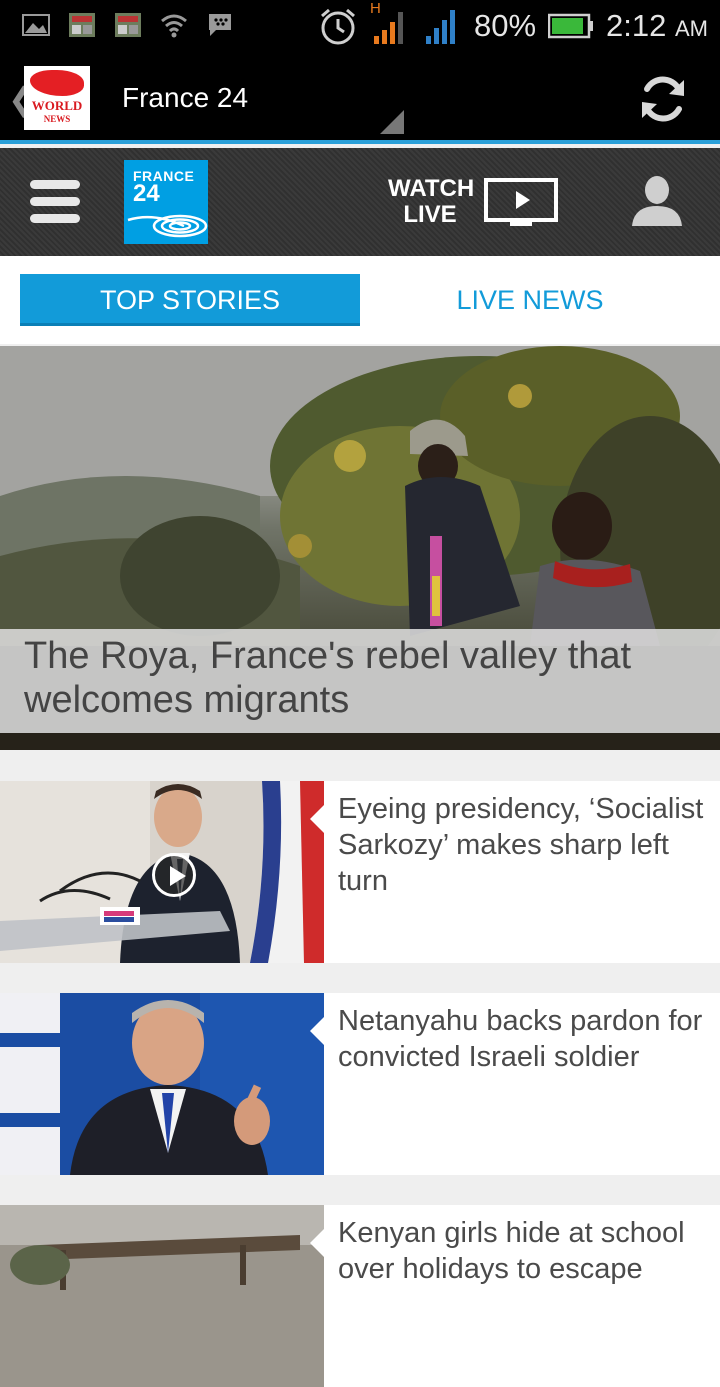 The image size is (720, 1387). What do you see at coordinates (55, 202) in the screenshot?
I see `menu-icon` at bounding box center [55, 202].